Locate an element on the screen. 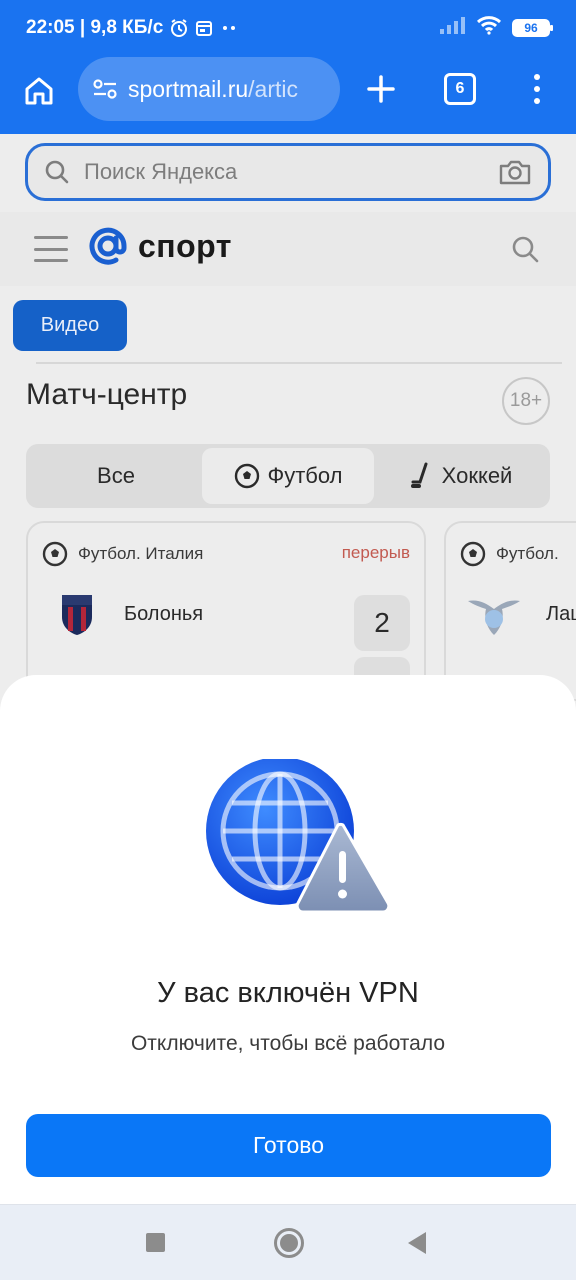 This screenshot has width=576, height=1280. home-team-name: Лац is located at coordinates (561, 613).